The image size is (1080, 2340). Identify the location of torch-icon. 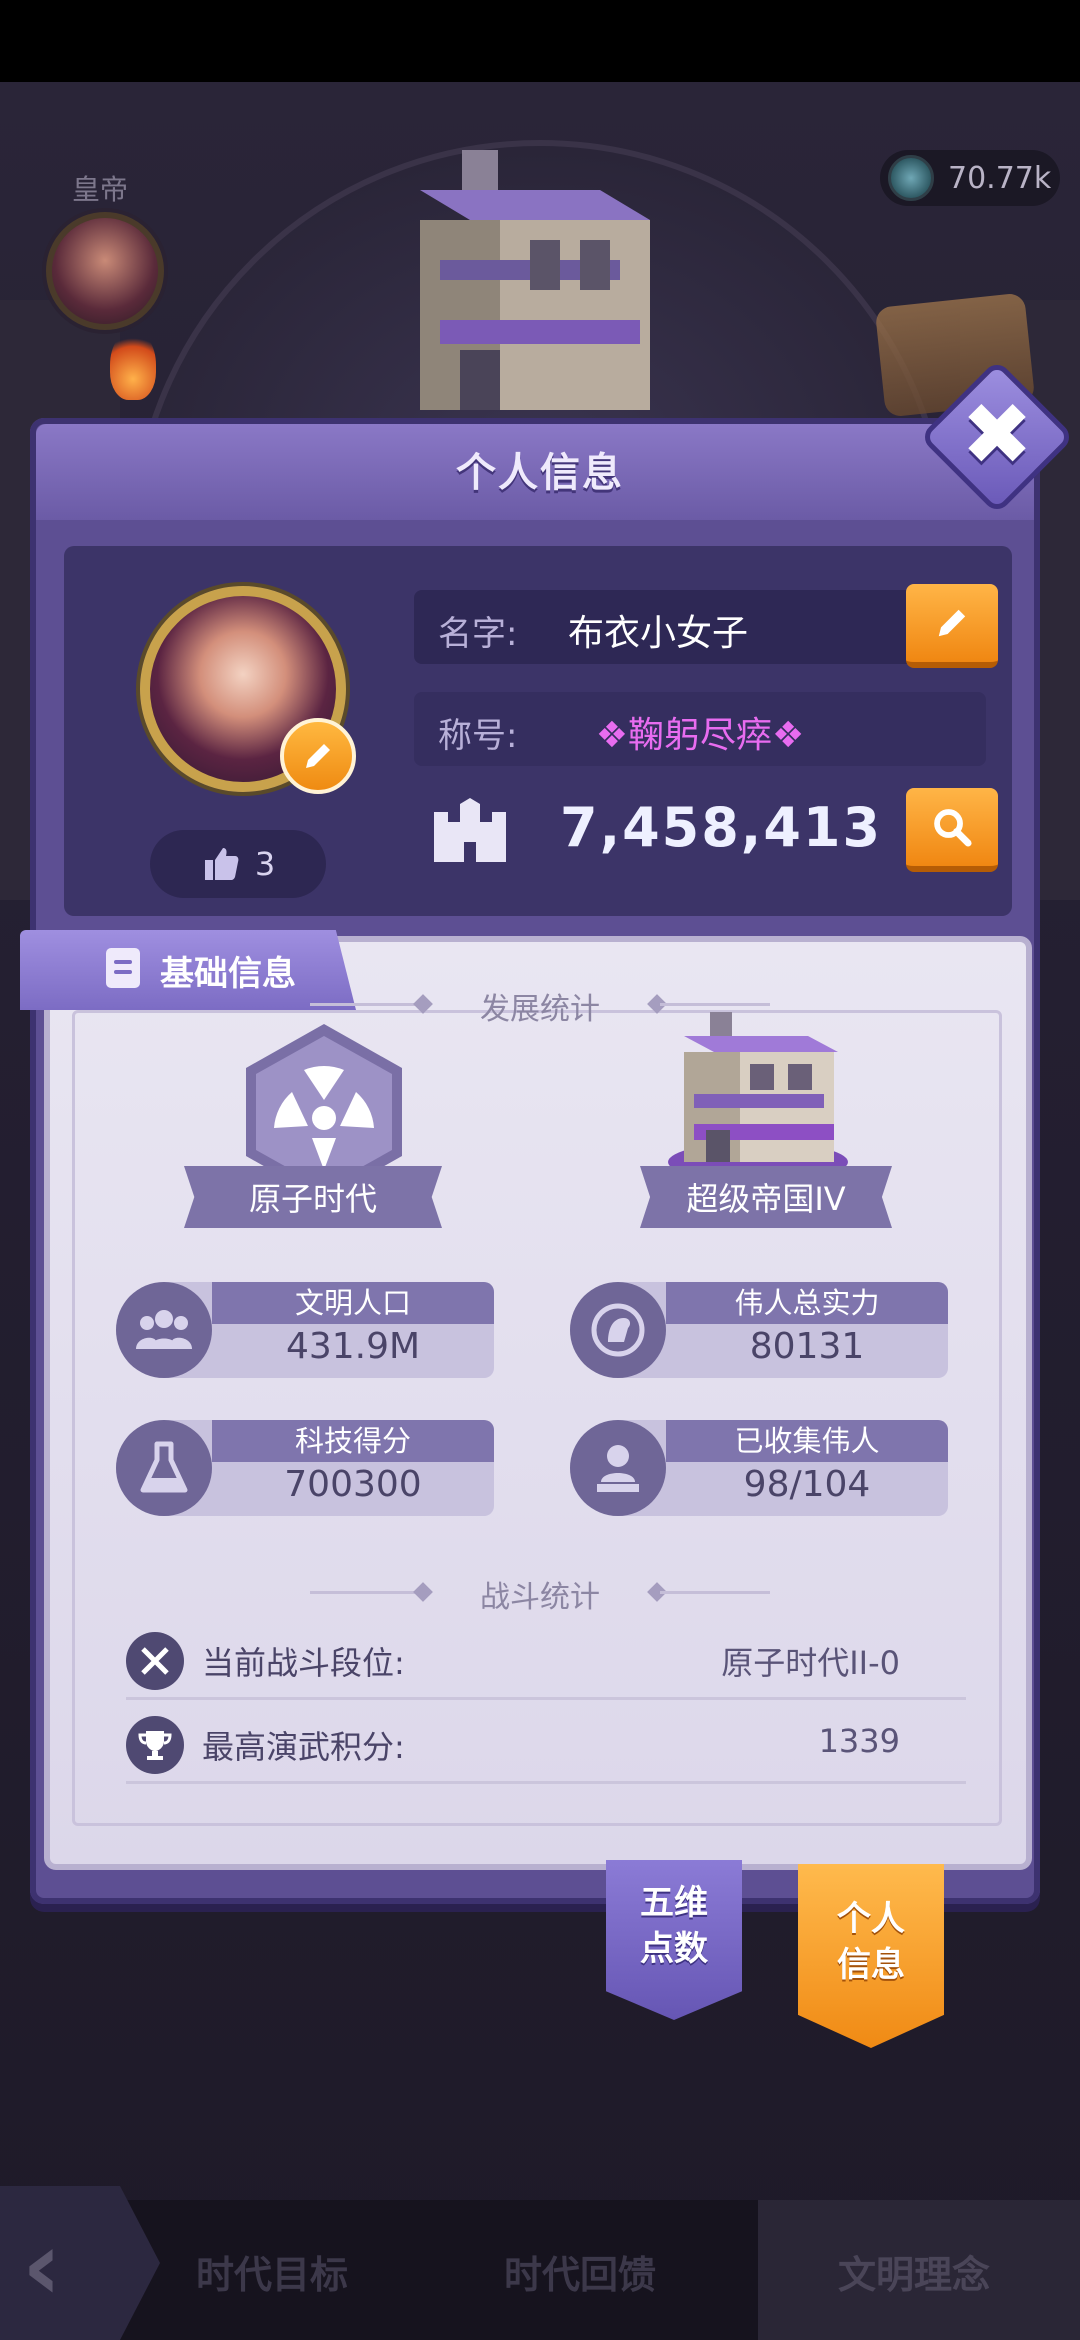
(133, 365).